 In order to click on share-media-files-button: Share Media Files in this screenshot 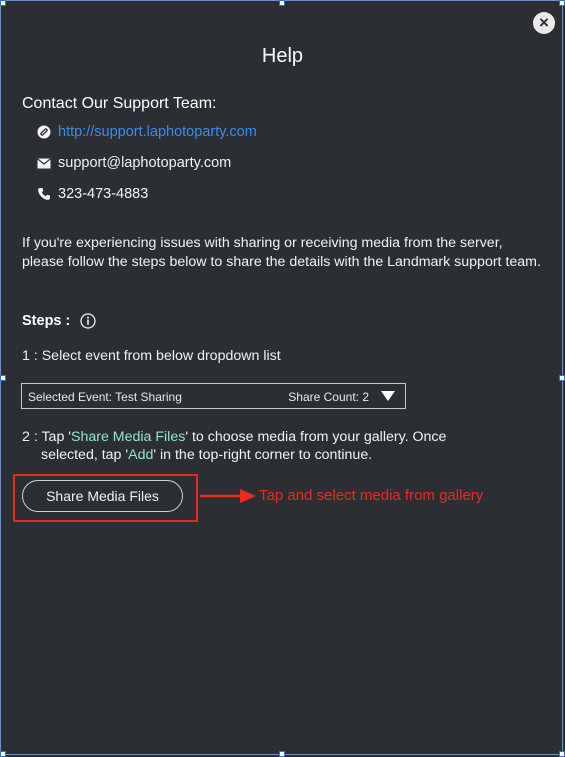, I will do `click(102, 496)`.